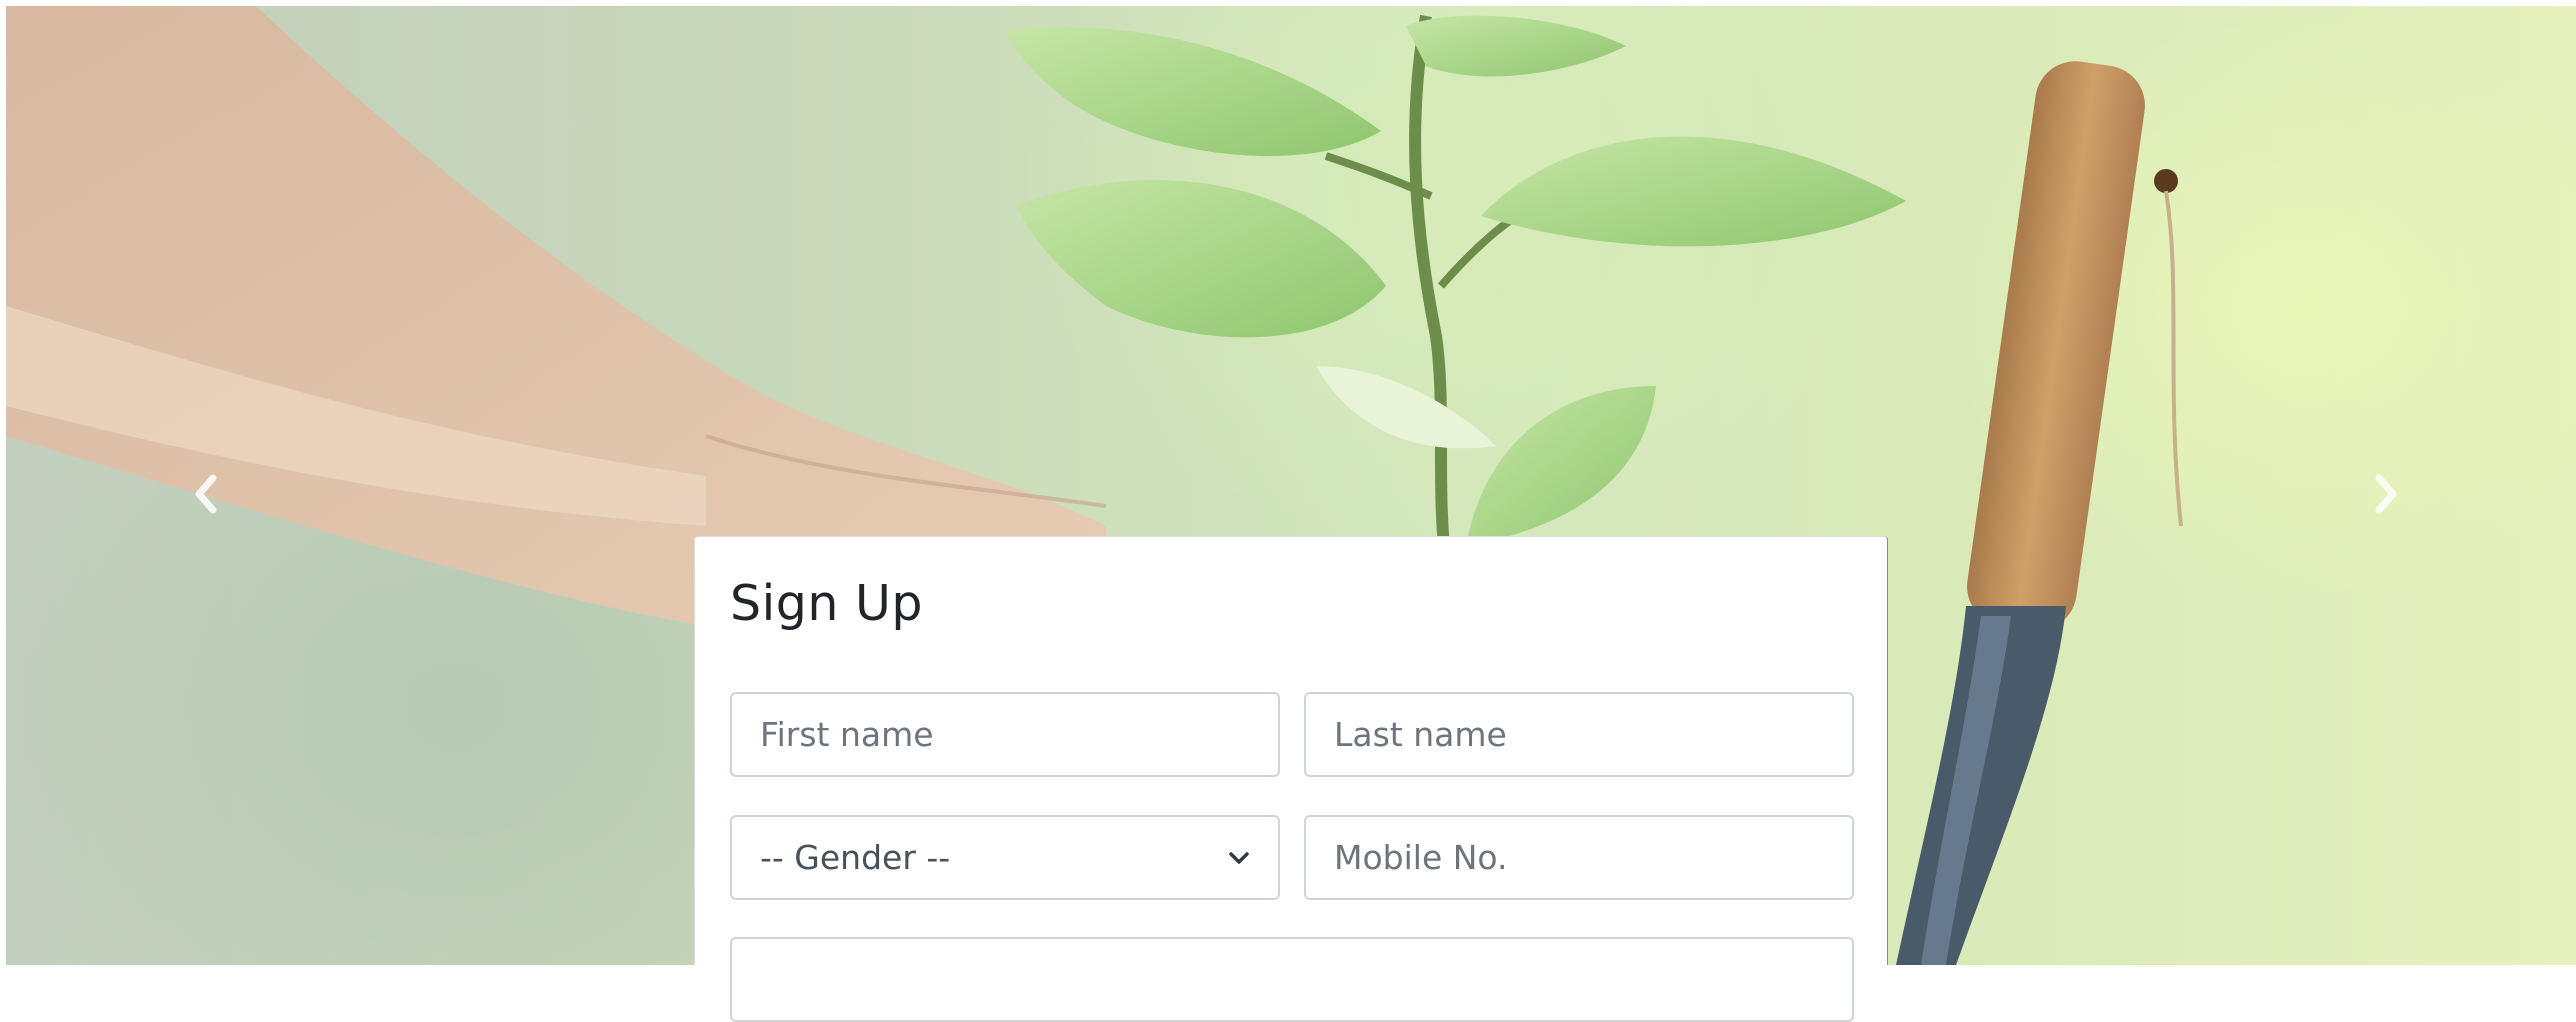  I want to click on chevron-down-icon, so click(1239, 857).